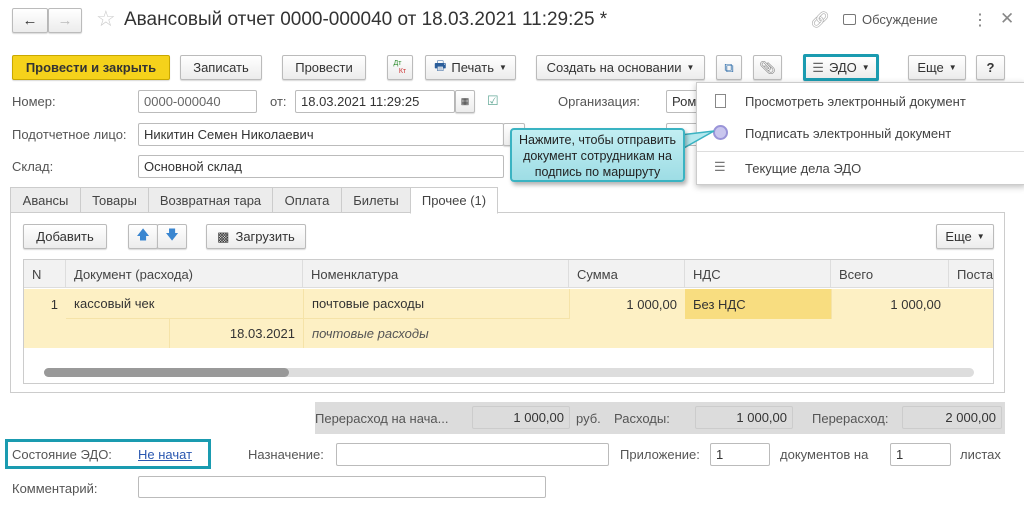  I want to click on documents-on-label: документов на, so click(824, 454).